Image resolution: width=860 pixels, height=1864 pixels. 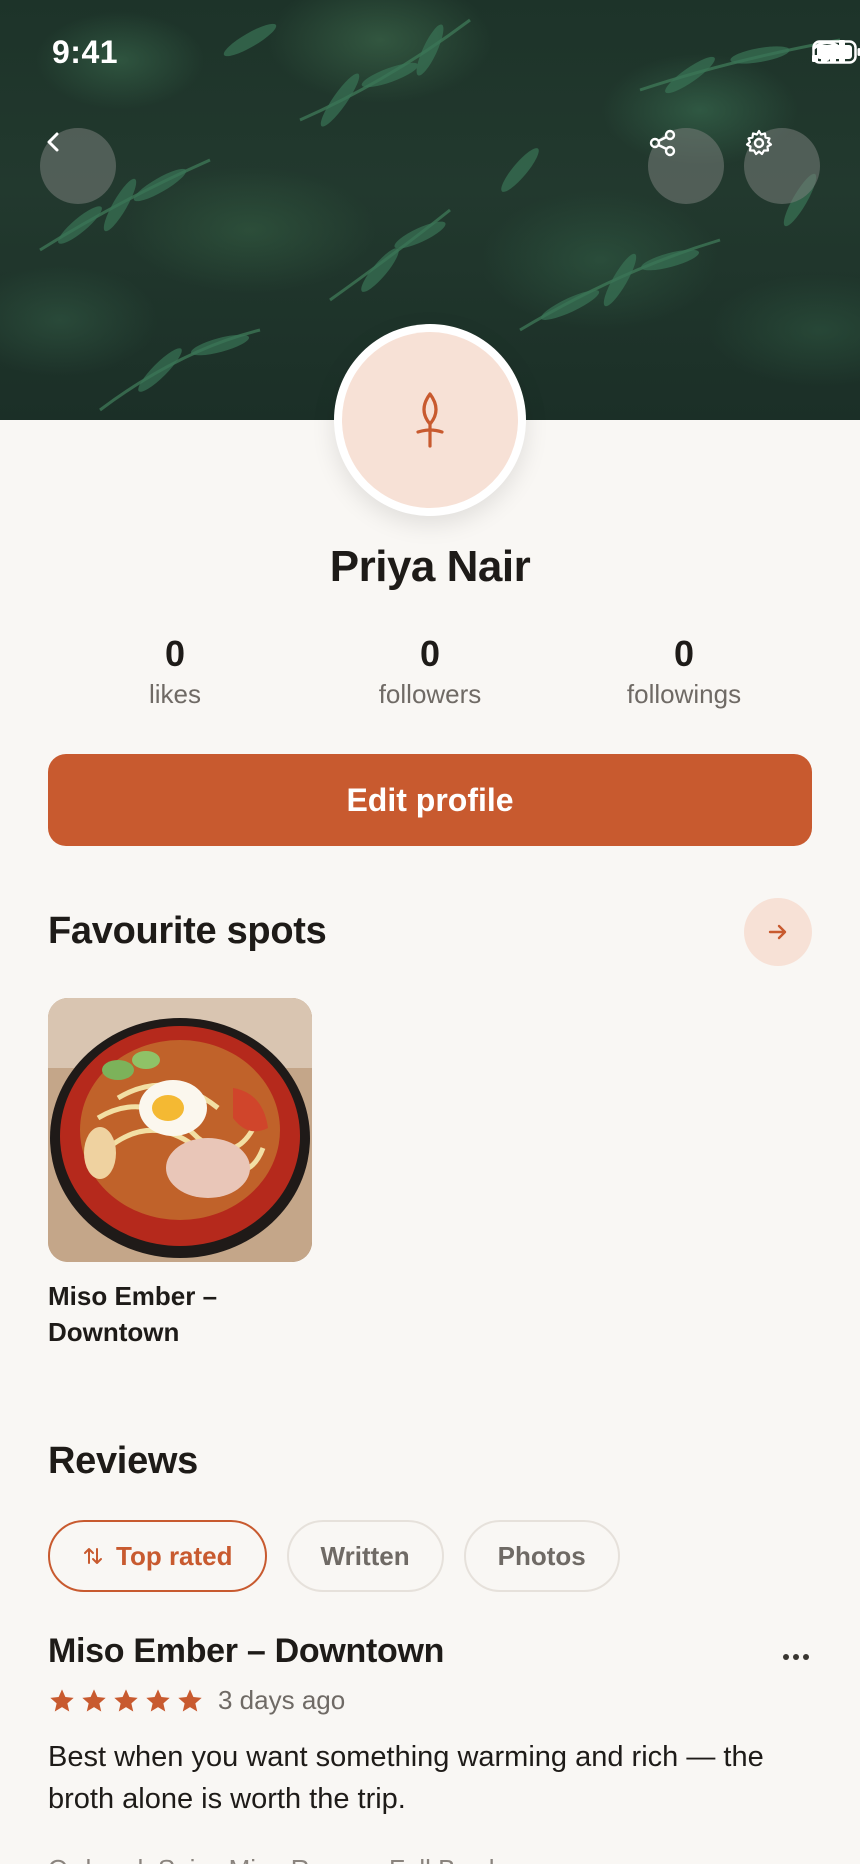 What do you see at coordinates (123, 1461) in the screenshot?
I see `reviews-title: Reviews` at bounding box center [123, 1461].